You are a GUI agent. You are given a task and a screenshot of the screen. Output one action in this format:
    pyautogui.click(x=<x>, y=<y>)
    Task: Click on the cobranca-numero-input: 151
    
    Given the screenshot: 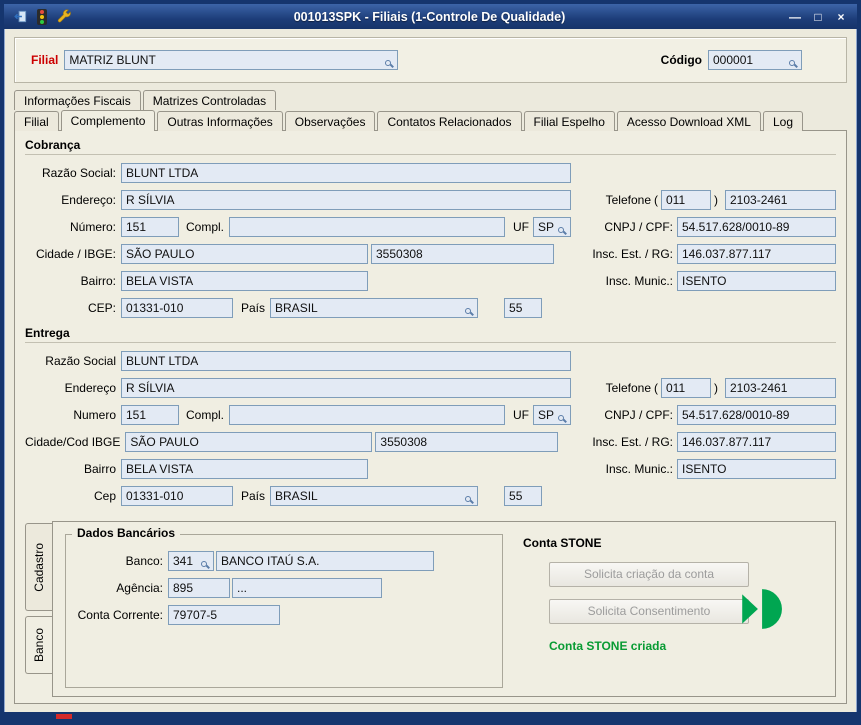 What is the action you would take?
    pyautogui.click(x=150, y=227)
    